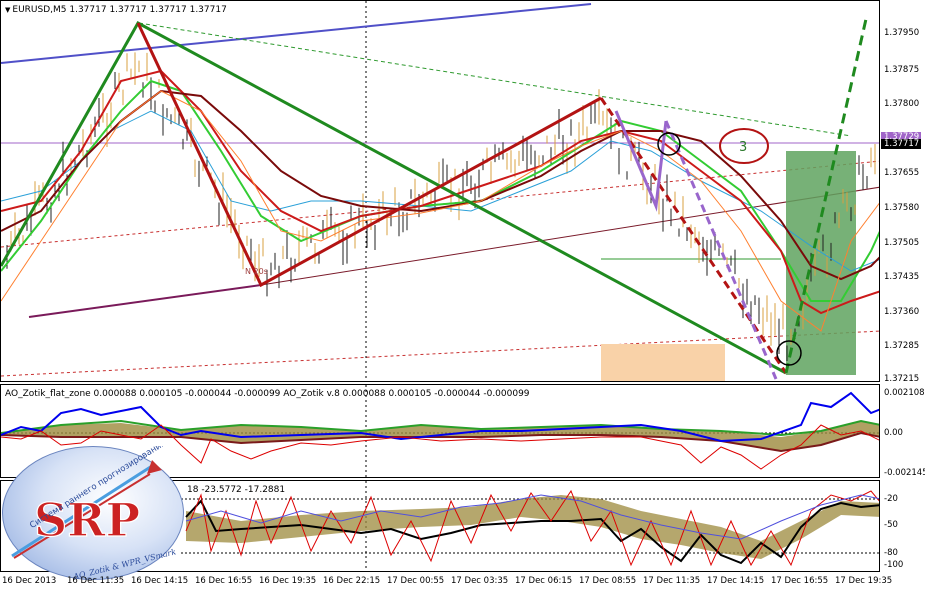 The width and height of the screenshot is (925, 590). Describe the element at coordinates (902, 70) in the screenshot. I see `price-tick: 1.37875` at that location.